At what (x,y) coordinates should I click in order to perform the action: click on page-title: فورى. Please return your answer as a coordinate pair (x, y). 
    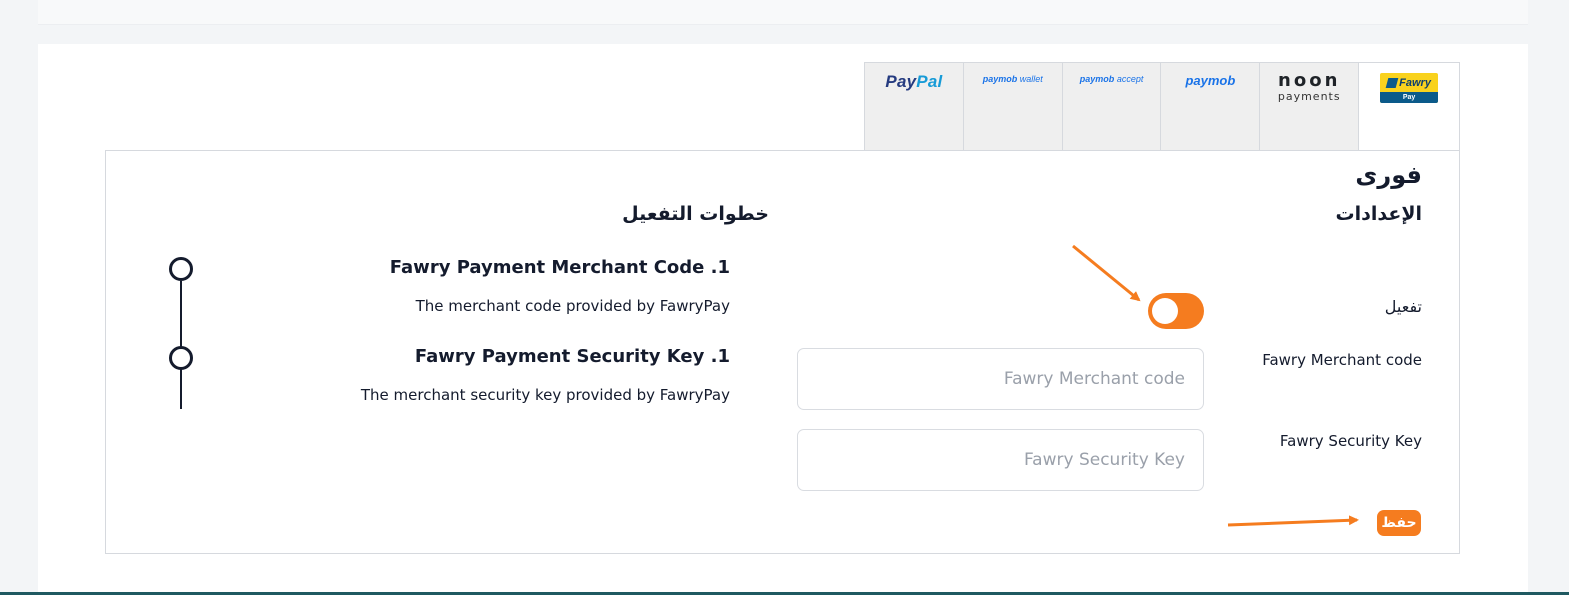
    Looking at the image, I should click on (1388, 175).